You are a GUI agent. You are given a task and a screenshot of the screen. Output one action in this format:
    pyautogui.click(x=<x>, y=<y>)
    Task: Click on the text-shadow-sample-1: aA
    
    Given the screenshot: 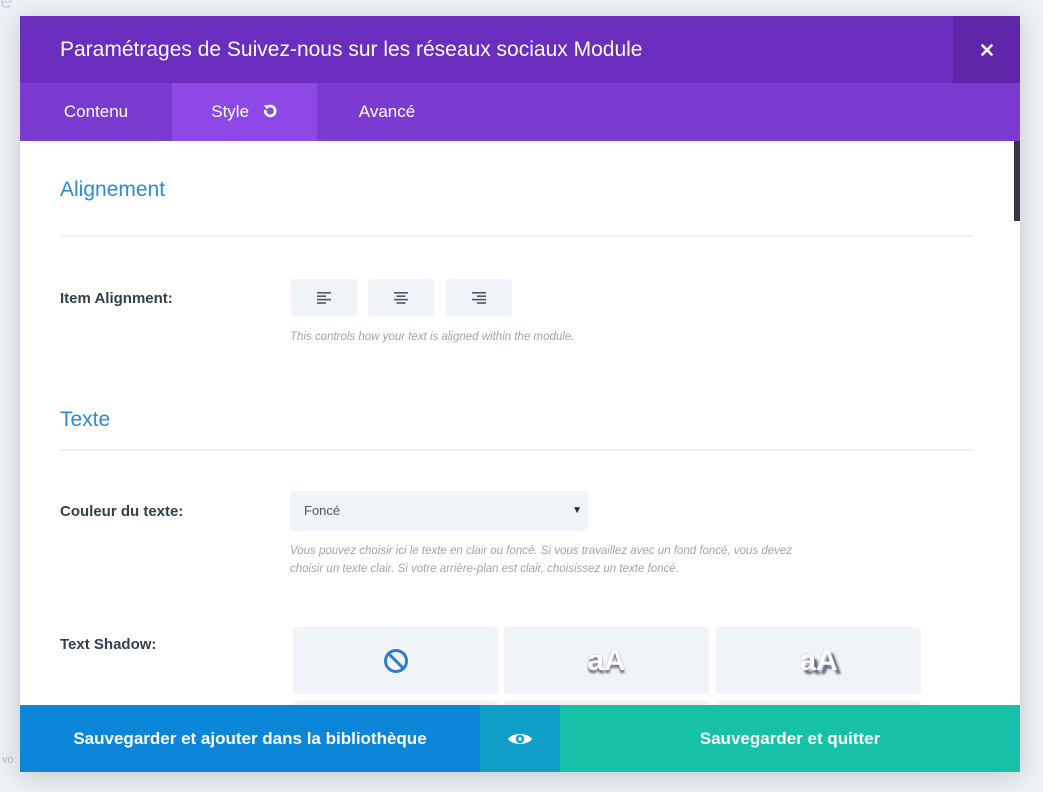 What is the action you would take?
    pyautogui.click(x=606, y=660)
    